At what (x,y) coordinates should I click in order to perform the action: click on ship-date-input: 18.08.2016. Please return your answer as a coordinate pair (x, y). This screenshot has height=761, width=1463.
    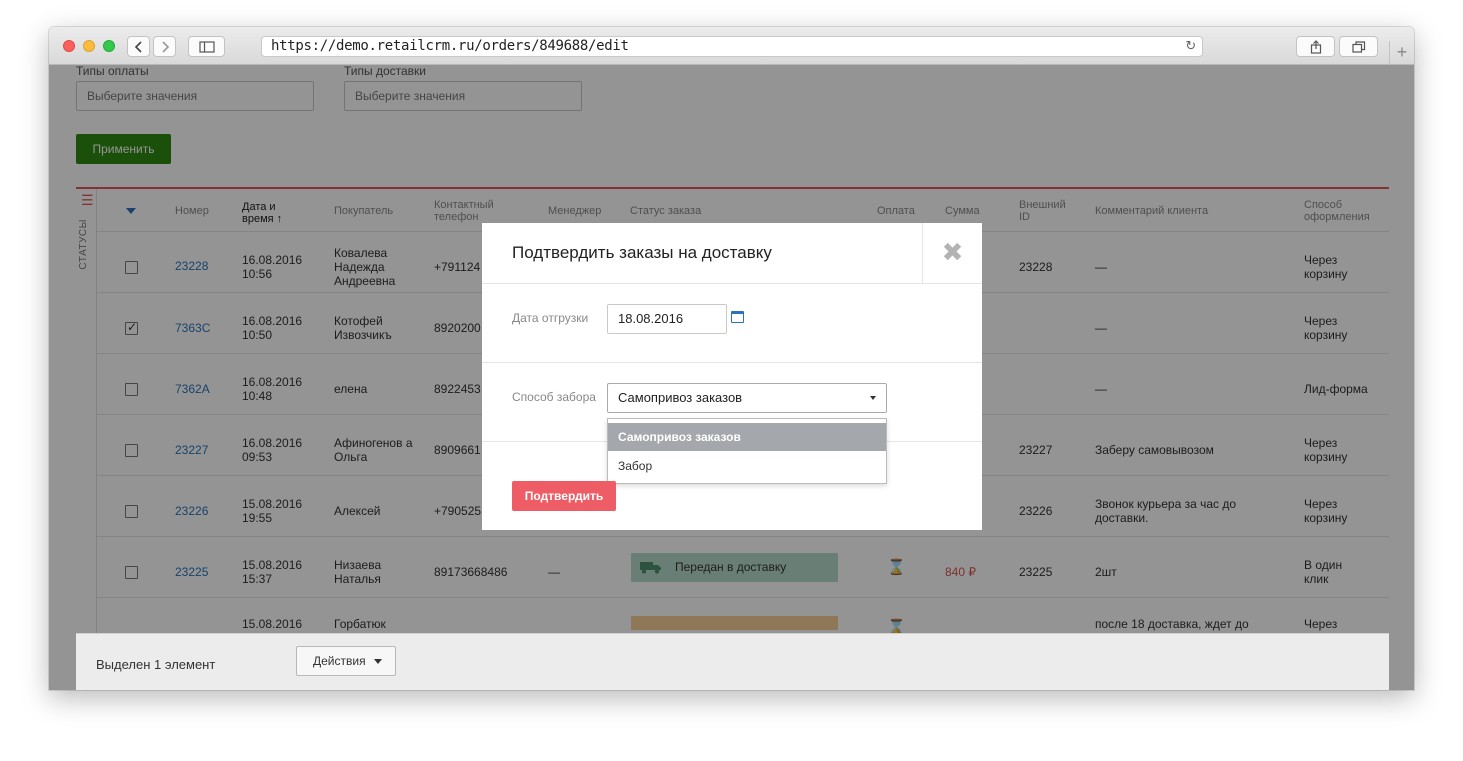
    Looking at the image, I should click on (667, 319).